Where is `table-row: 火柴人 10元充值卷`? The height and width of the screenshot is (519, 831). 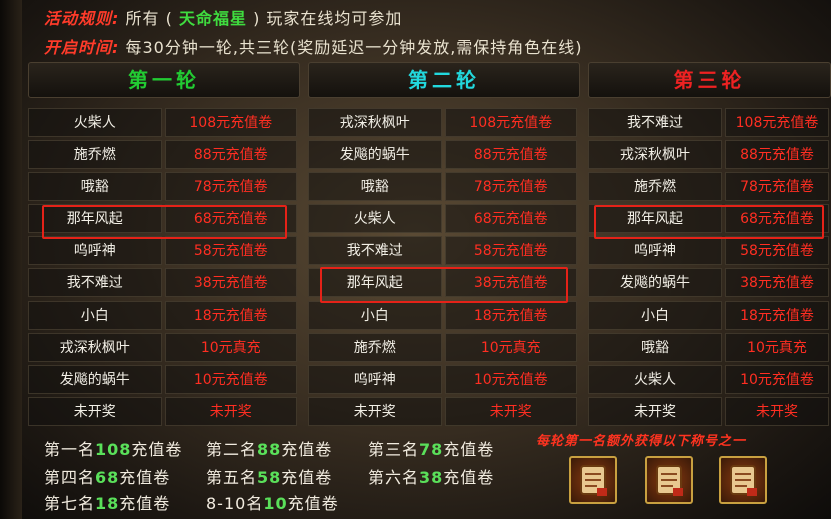
table-row: 火柴人 10元充值卷 is located at coordinates (709, 379).